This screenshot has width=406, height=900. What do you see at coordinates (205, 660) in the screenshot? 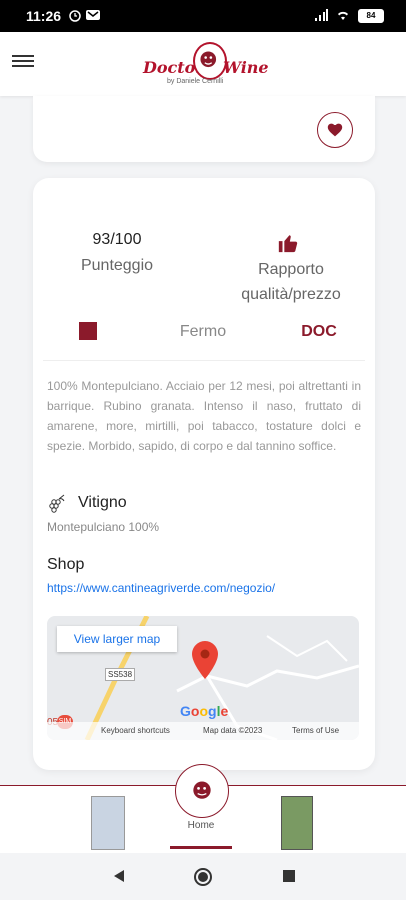
I see `map-pin-icon` at bounding box center [205, 660].